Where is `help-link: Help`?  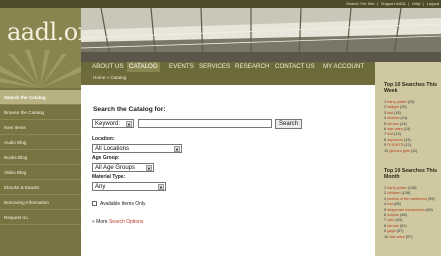
help-link: Help is located at coordinates (416, 3).